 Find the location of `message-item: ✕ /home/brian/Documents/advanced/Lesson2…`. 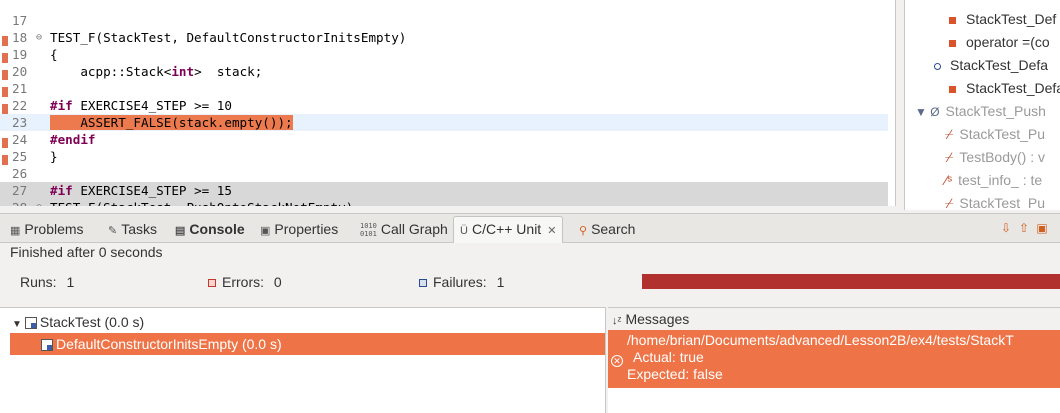

message-item: ✕ /home/brian/Documents/advanced/Lesson2… is located at coordinates (834, 359).